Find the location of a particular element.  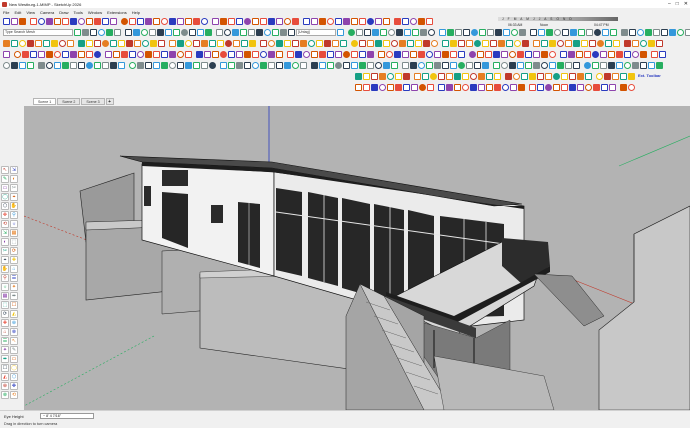

tool-icon: ⚲ is located at coordinates (14, 215).